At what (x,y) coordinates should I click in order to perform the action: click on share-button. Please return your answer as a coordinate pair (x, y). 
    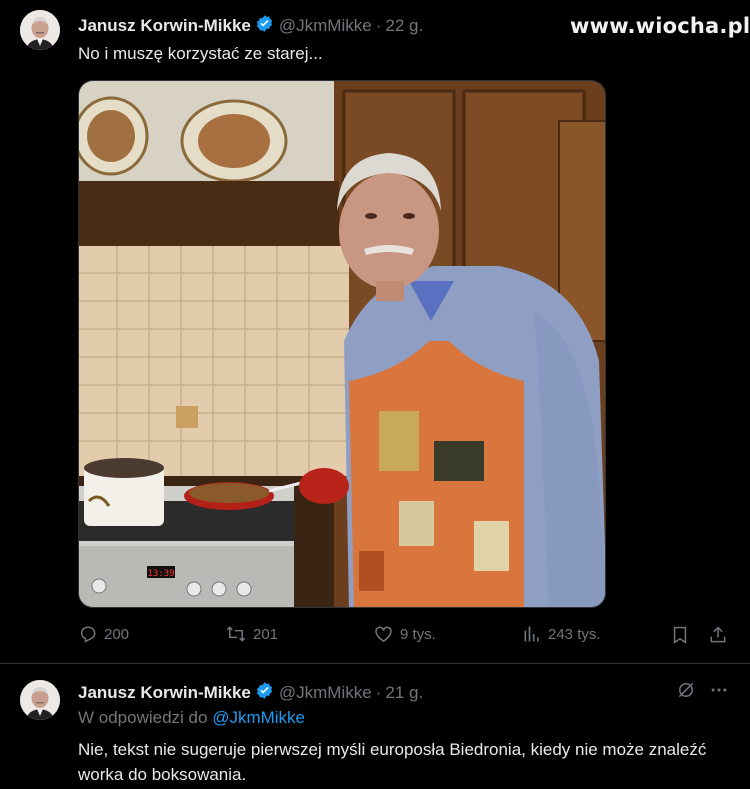
    Looking at the image, I should click on (721, 635).